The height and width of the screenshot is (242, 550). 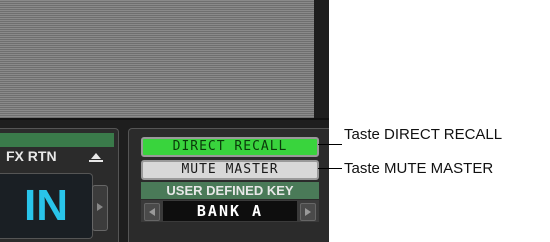 What do you see at coordinates (31, 156) in the screenshot?
I see `fx-return-label: FX RTN` at bounding box center [31, 156].